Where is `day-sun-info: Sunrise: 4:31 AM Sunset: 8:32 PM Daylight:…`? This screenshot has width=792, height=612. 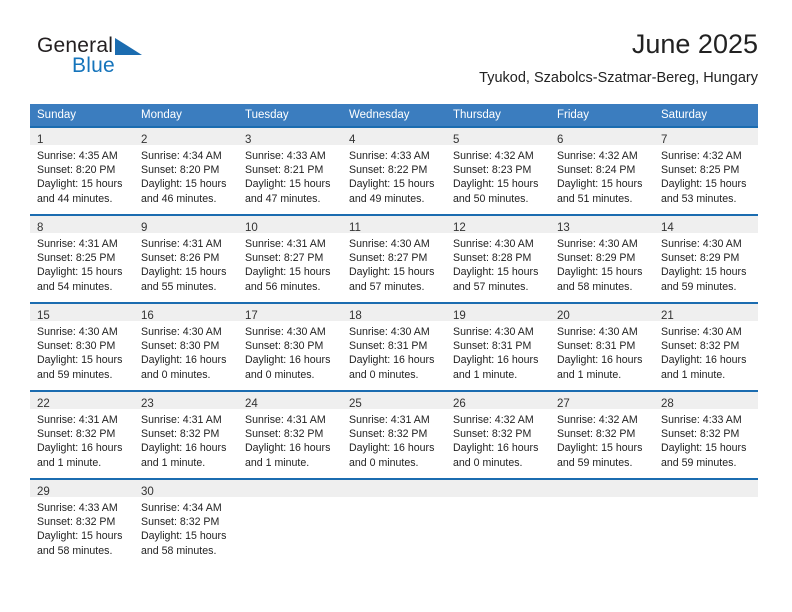
day-sun-info: Sunrise: 4:31 AM Sunset: 8:32 PM Daylight:… is located at coordinates (394, 439).